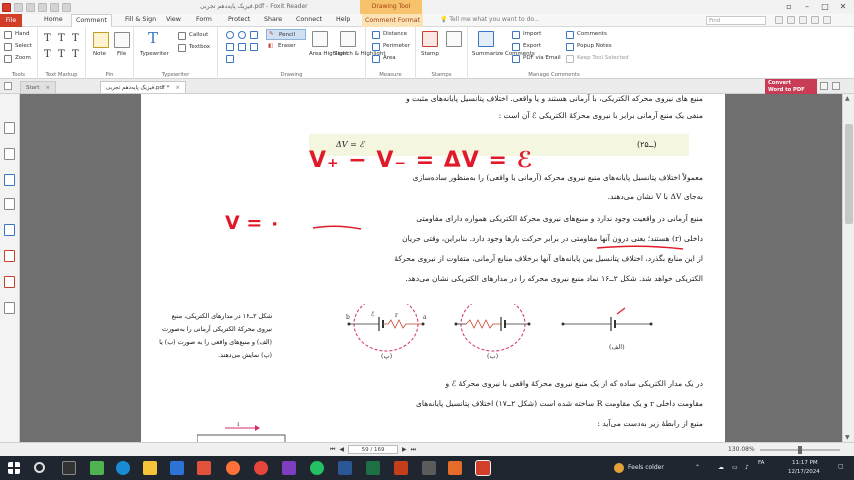 This screenshot has width=854, height=480. What do you see at coordinates (23, 46) in the screenshot?
I see `select-tool: Select` at bounding box center [23, 46].